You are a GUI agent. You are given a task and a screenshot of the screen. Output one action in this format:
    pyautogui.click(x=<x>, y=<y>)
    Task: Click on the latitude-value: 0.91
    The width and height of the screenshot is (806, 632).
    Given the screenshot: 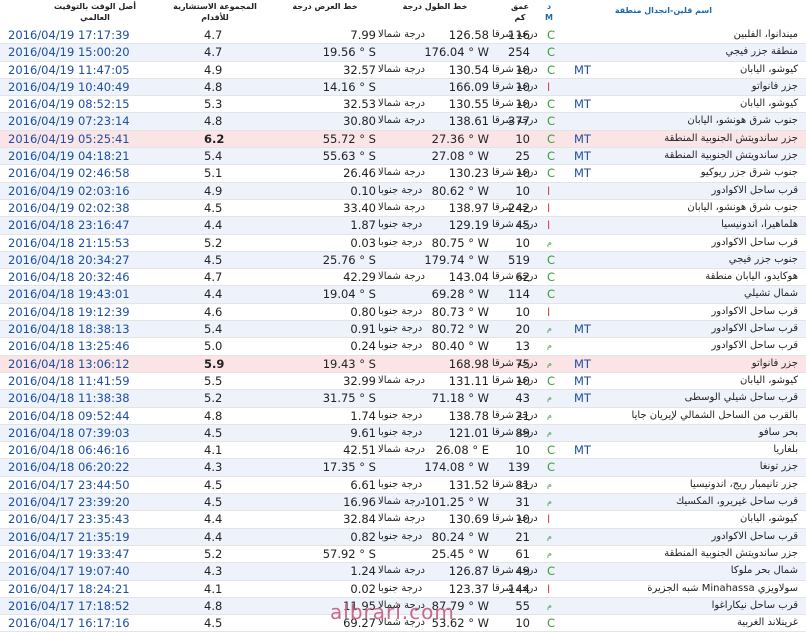 What is the action you would take?
    pyautogui.click(x=363, y=329)
    